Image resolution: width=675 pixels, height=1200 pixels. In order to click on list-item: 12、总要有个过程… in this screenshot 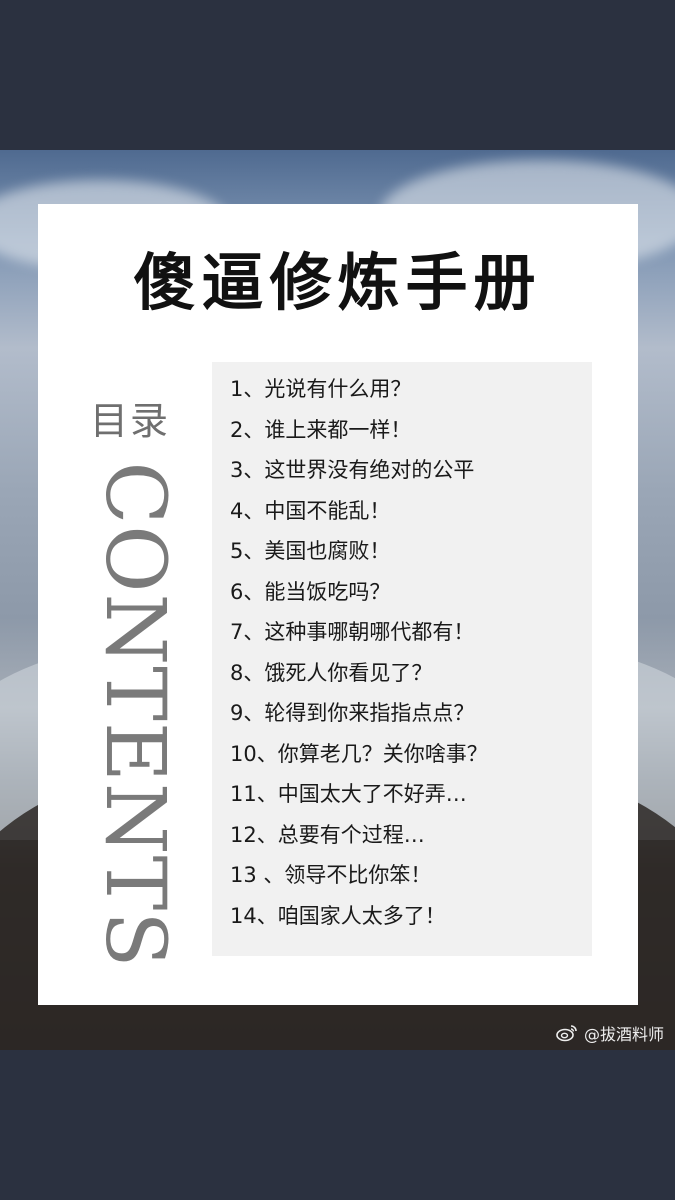, I will do `click(327, 834)`.